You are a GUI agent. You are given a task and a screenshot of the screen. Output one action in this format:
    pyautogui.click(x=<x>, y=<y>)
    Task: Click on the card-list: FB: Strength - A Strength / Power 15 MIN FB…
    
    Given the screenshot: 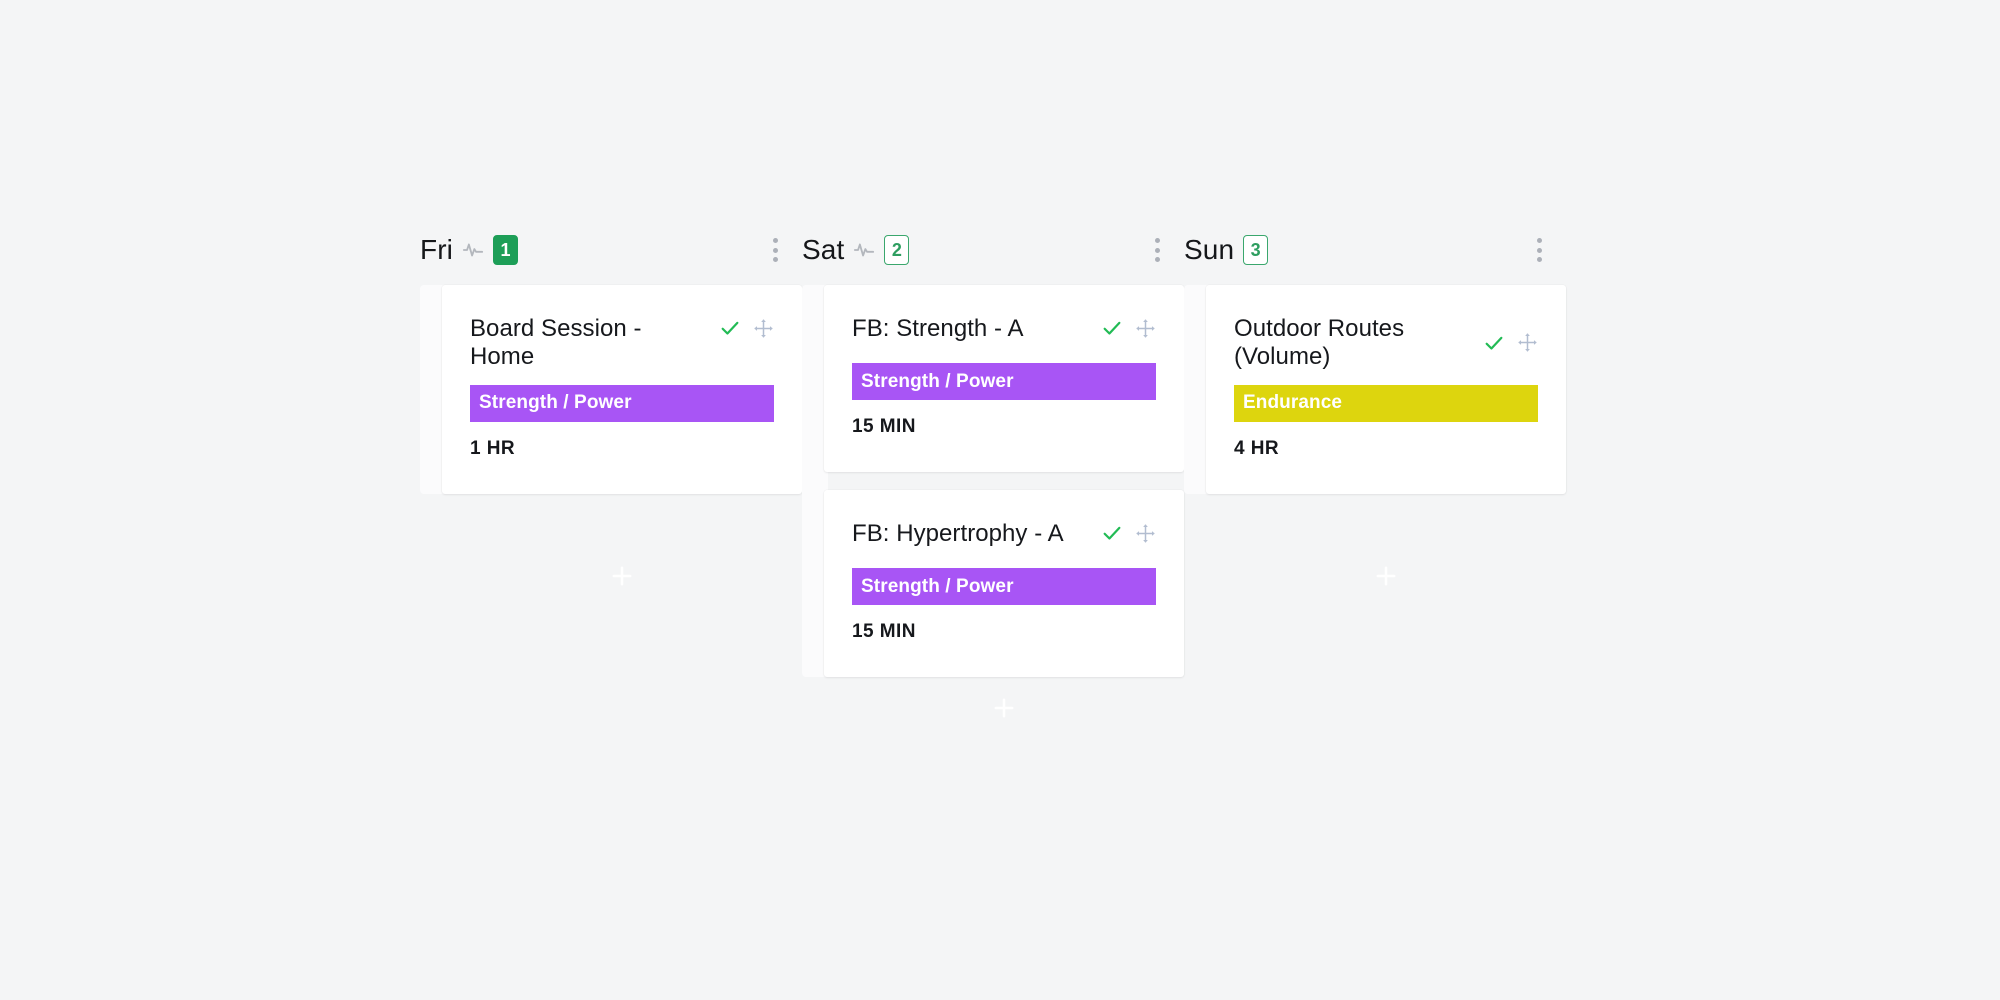 What is the action you would take?
    pyautogui.click(x=1004, y=481)
    